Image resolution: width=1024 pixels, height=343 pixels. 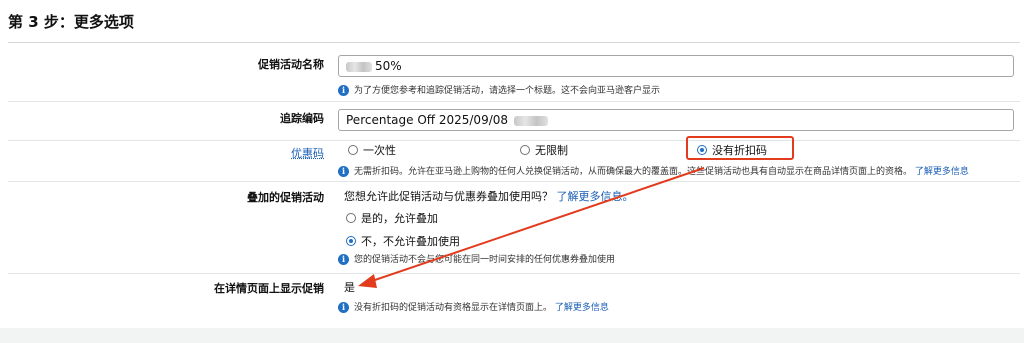 I want to click on annotation-arrow-head, so click(x=367, y=281).